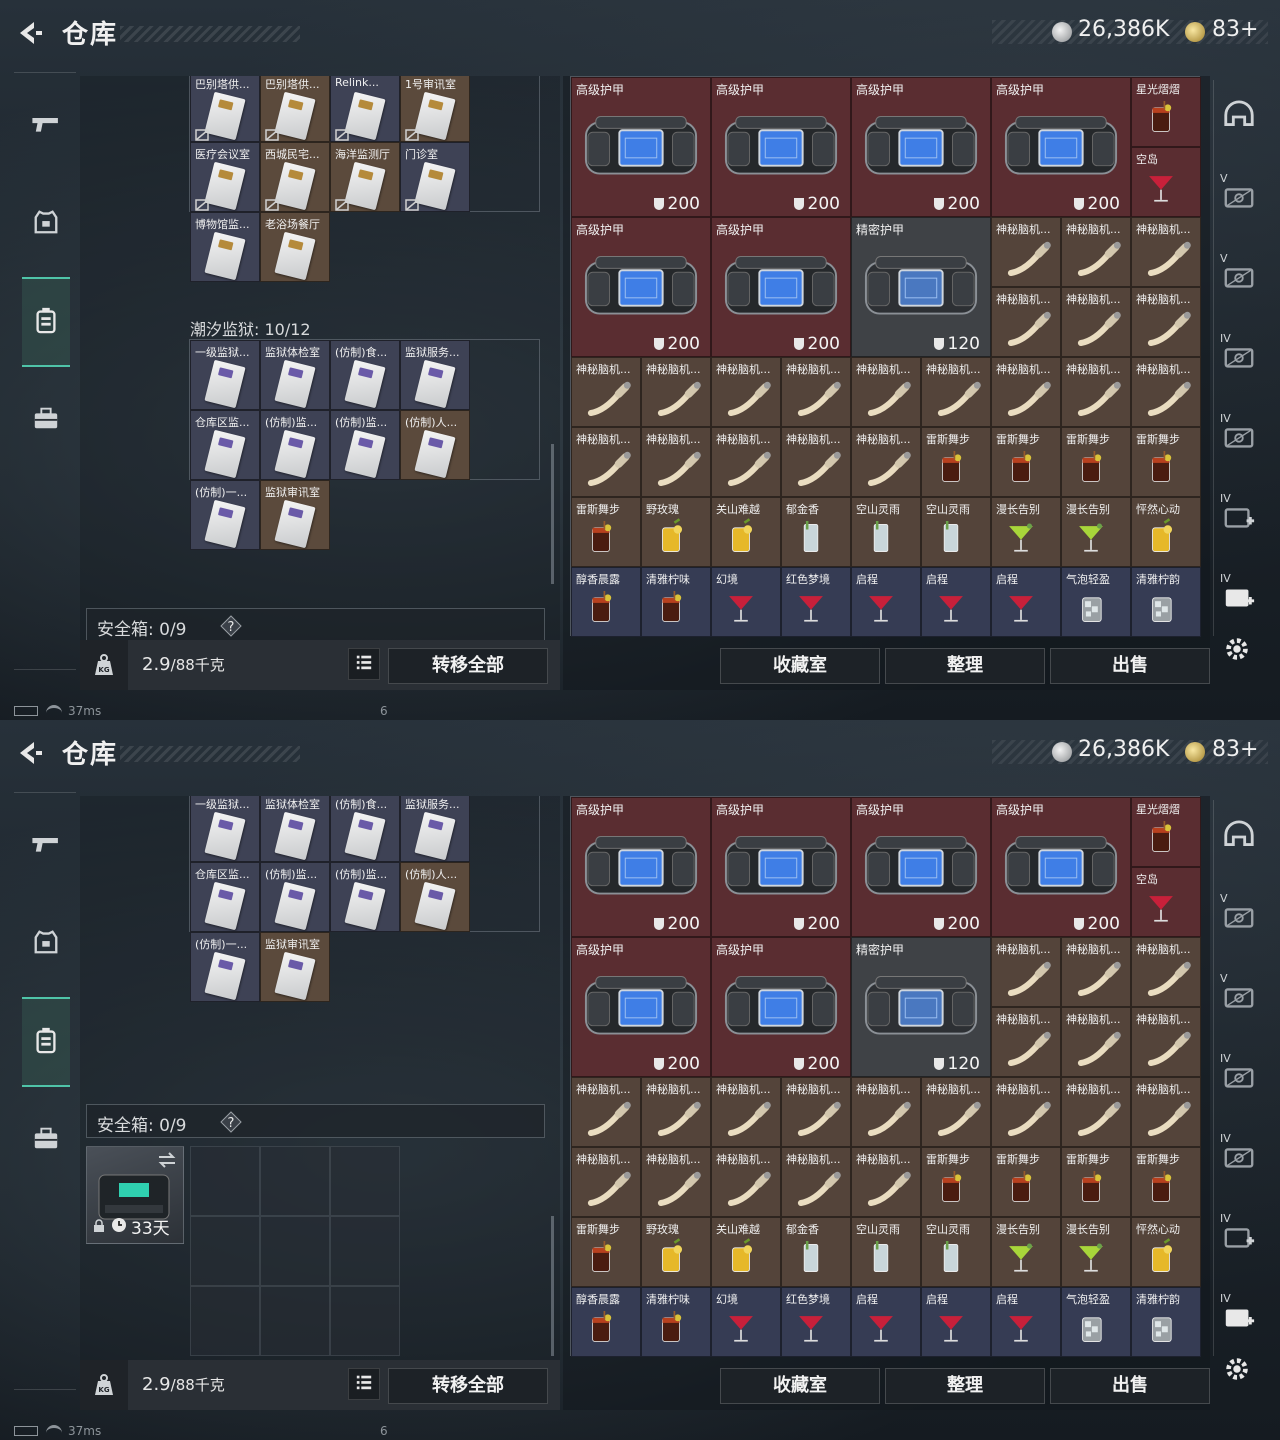  What do you see at coordinates (435, 177) in the screenshot?
I see `list-item: 门诊室` at bounding box center [435, 177].